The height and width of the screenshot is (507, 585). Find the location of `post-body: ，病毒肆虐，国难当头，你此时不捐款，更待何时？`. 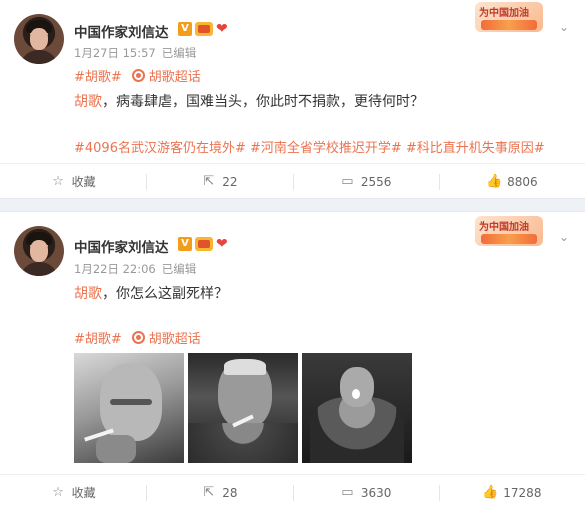

post-body: ，病毒肆虐，国难当头，你此时不捐款，更待何时？ is located at coordinates (263, 102).